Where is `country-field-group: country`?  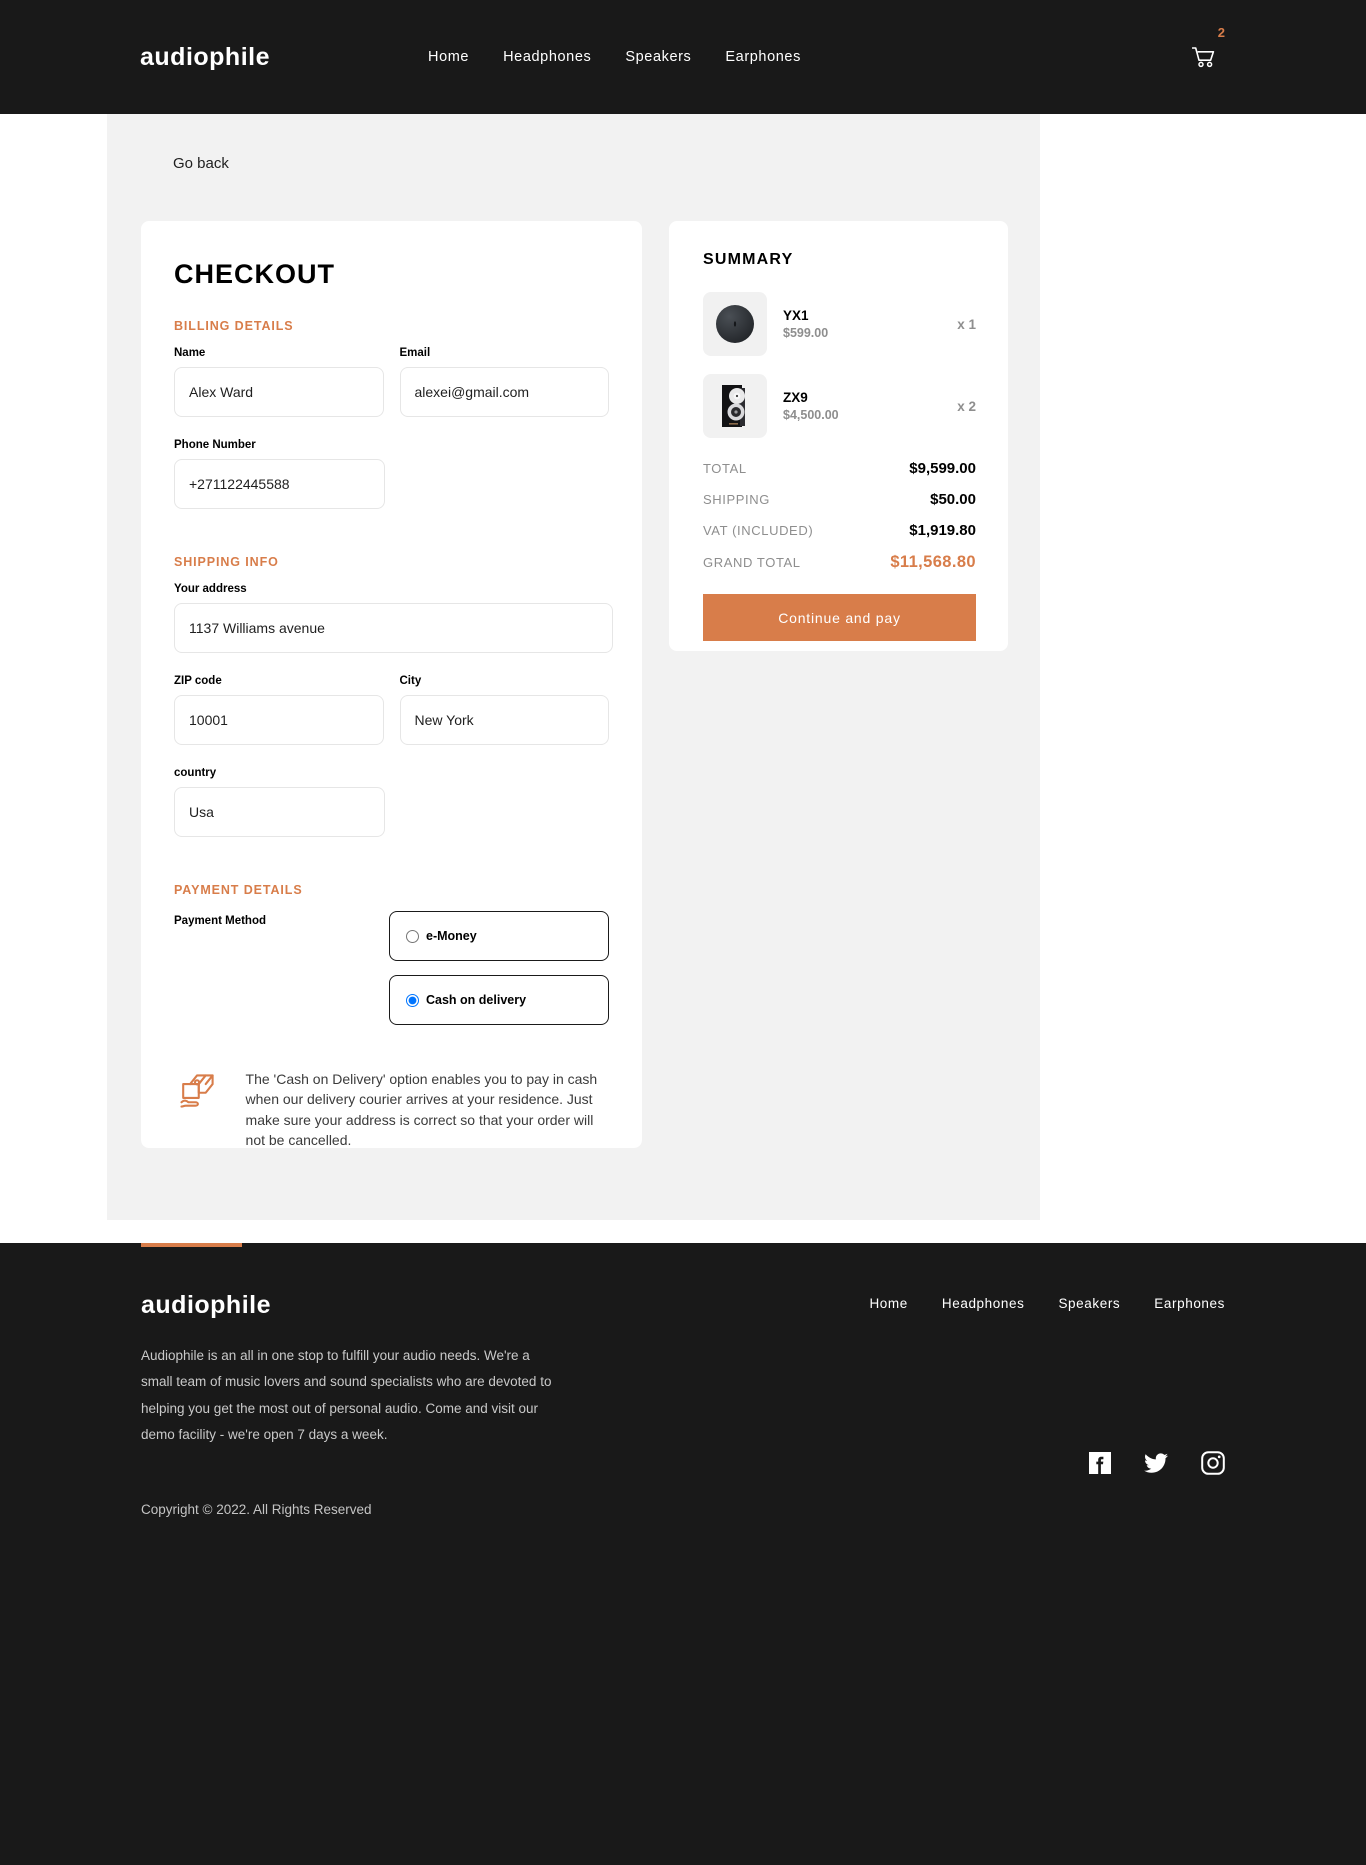 country-field-group: country is located at coordinates (279, 802).